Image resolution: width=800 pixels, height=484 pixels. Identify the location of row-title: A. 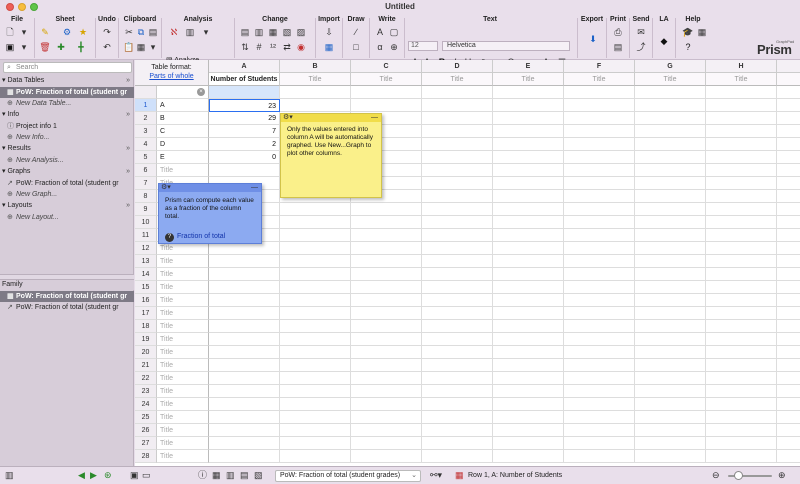
(183, 105).